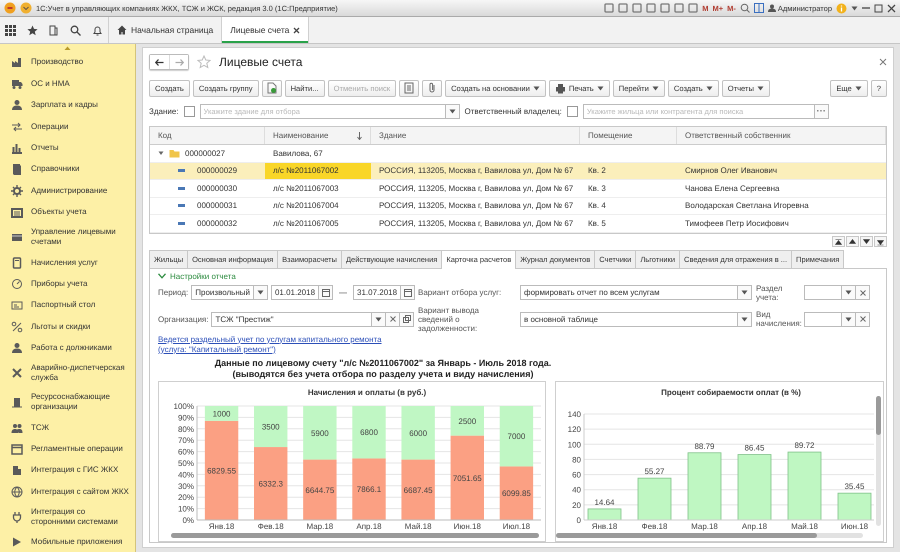  Describe the element at coordinates (67, 237) in the screenshot. I see `sidebar-item: Управление лицевыми счетами` at that location.